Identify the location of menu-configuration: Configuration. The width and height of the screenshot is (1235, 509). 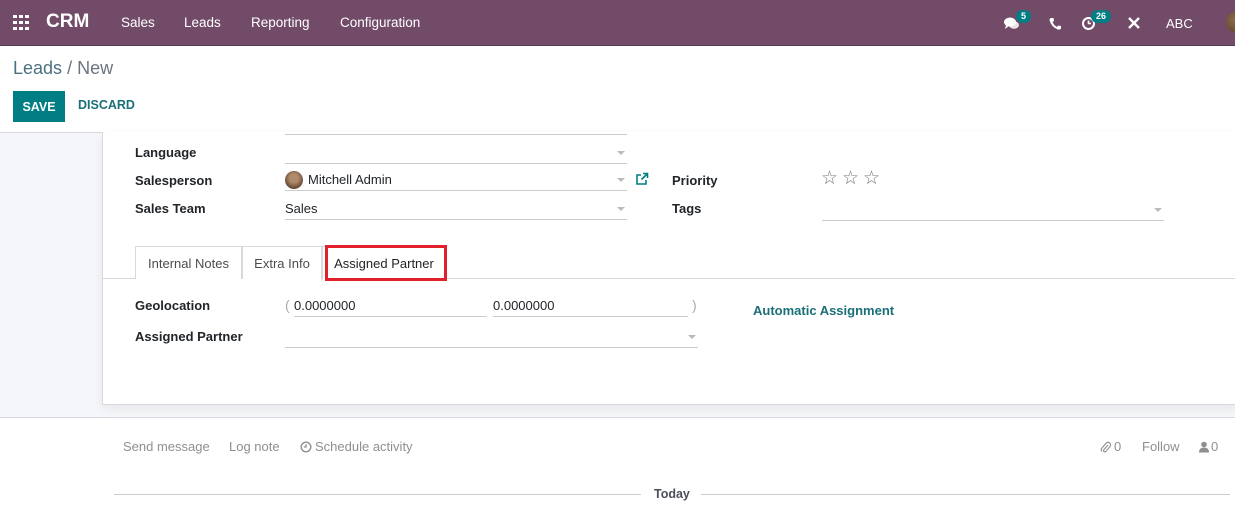
(380, 22).